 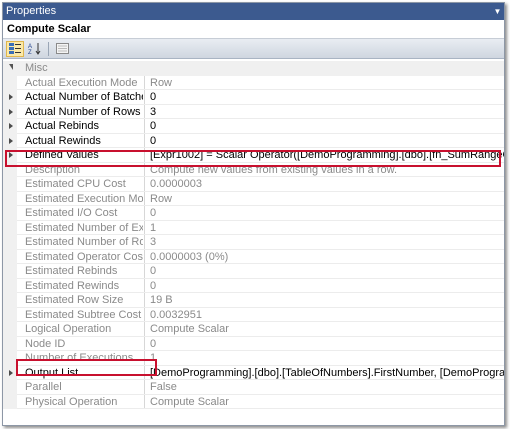 What do you see at coordinates (72, 285) in the screenshot?
I see `property-name: Estimated Rewinds` at bounding box center [72, 285].